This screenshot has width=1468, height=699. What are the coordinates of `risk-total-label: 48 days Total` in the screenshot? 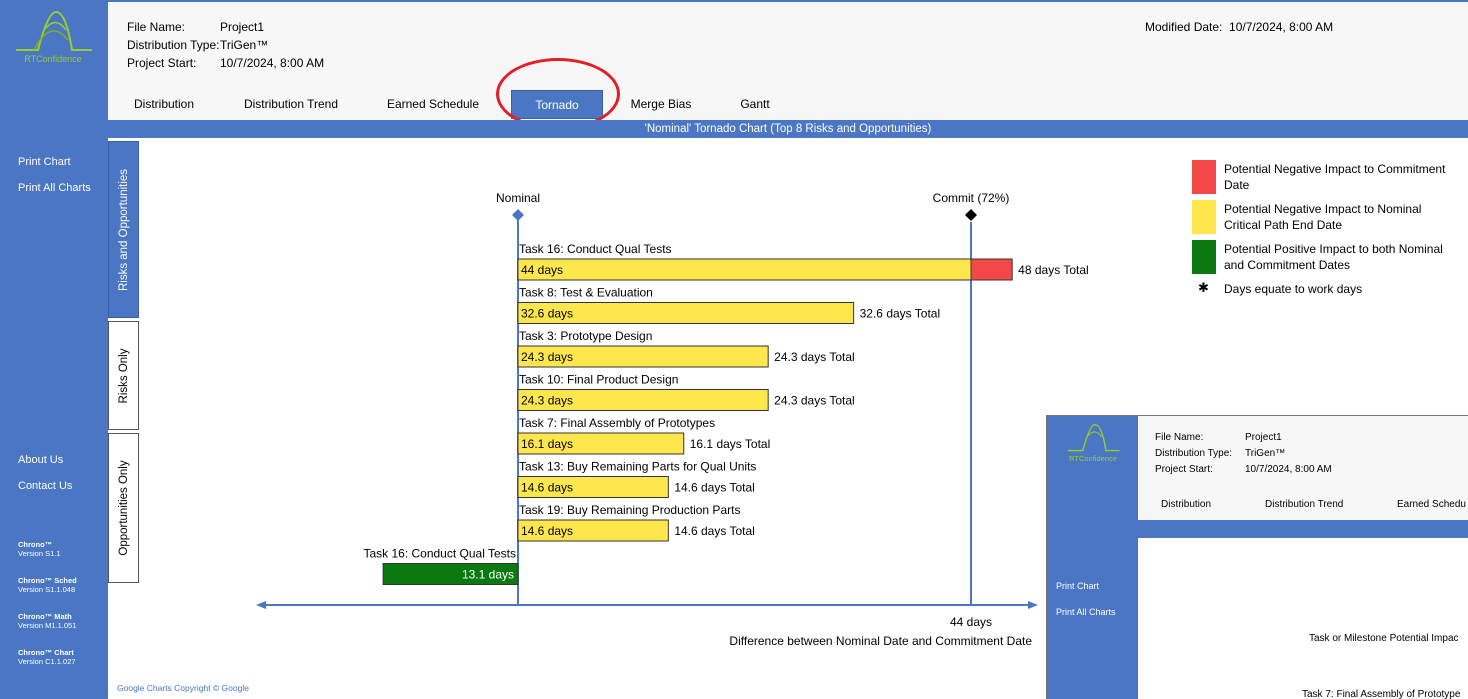 It's located at (1053, 270).